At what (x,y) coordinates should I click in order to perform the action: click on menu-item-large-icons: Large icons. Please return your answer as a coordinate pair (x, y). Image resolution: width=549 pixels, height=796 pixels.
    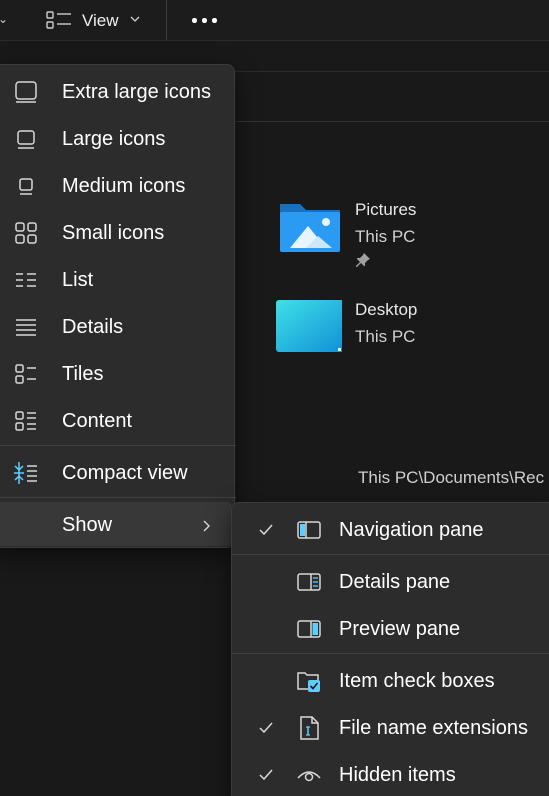
    Looking at the image, I should click on (116, 138).